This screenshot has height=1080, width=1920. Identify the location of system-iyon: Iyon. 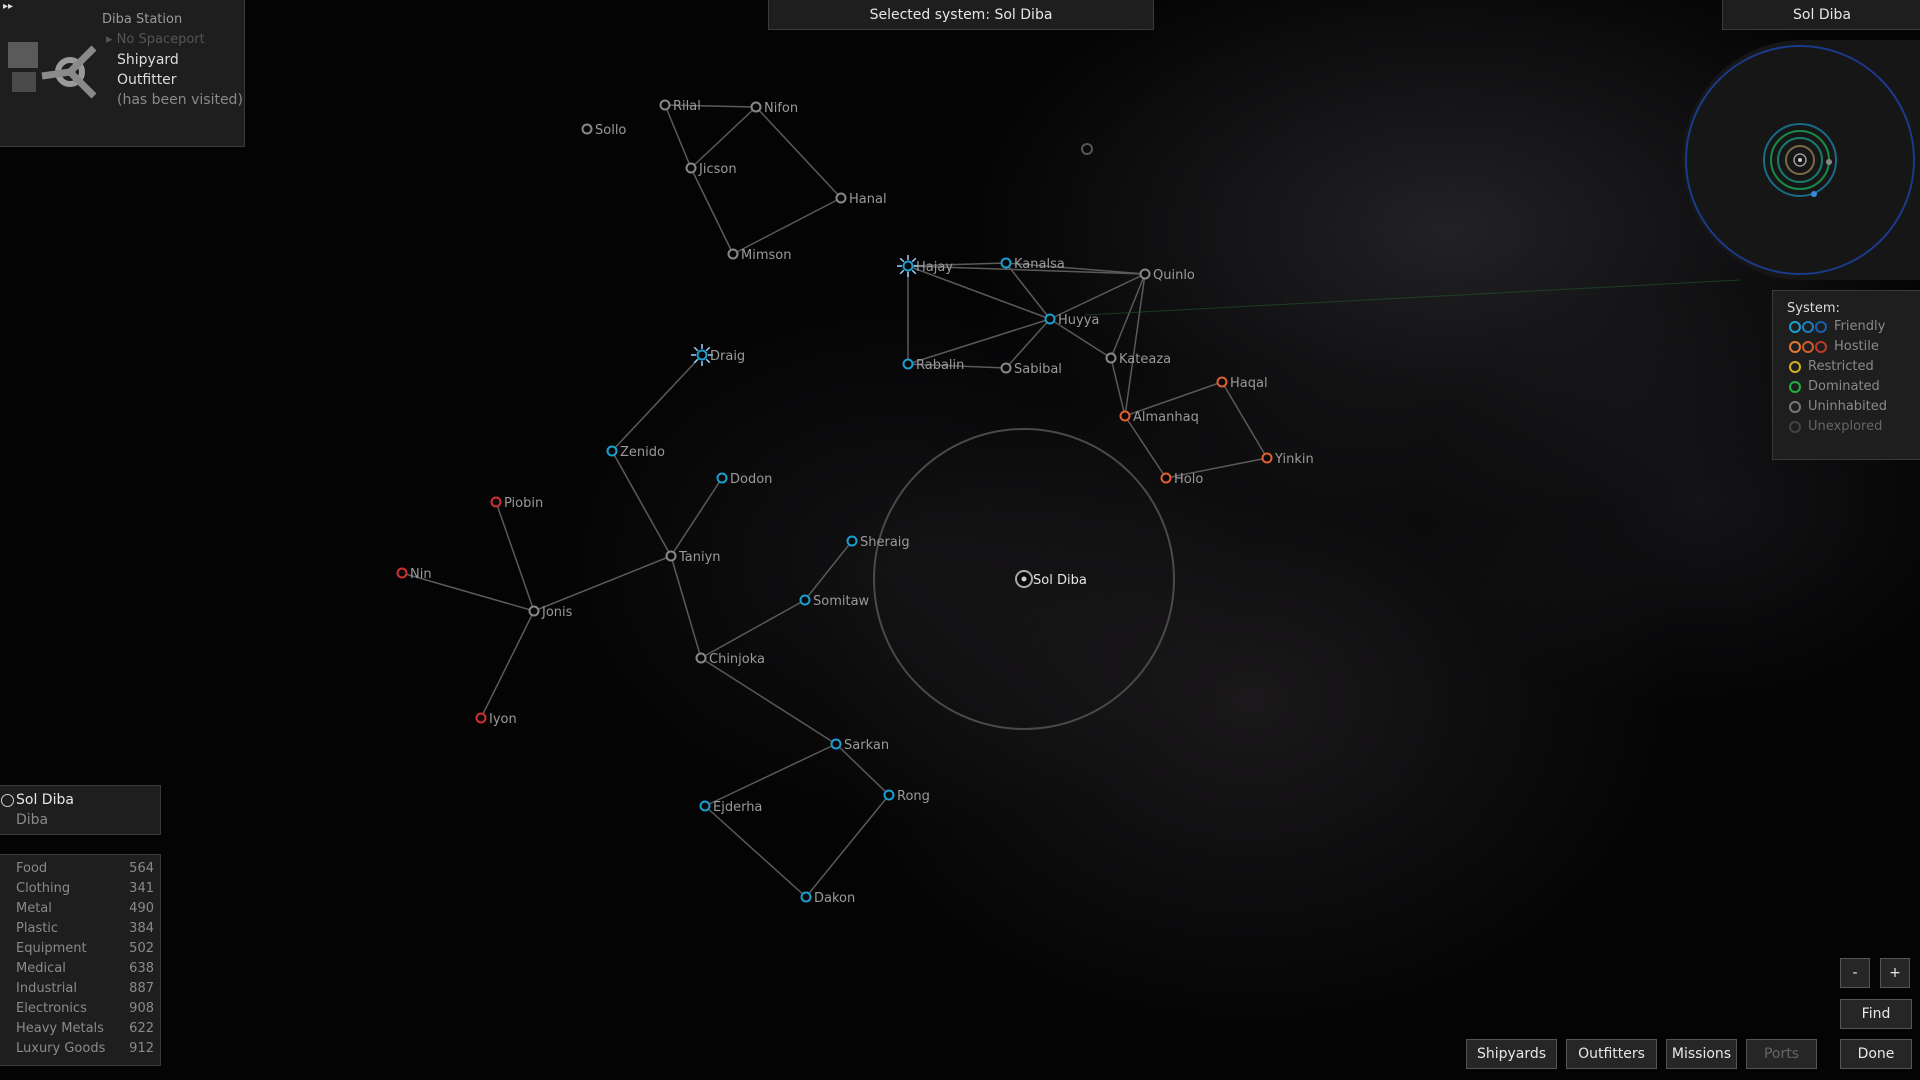
(496, 719).